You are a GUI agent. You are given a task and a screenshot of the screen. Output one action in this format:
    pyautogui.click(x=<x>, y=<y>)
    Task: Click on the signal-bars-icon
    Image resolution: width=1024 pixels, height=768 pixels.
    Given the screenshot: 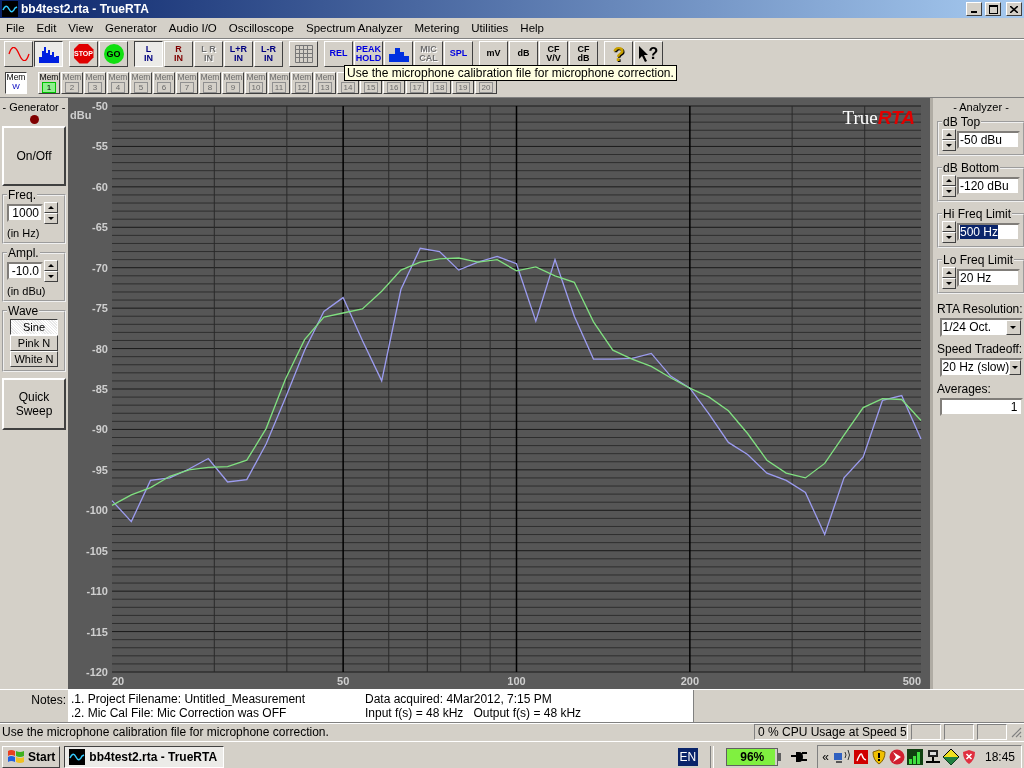 What is the action you would take?
    pyautogui.click(x=914, y=756)
    